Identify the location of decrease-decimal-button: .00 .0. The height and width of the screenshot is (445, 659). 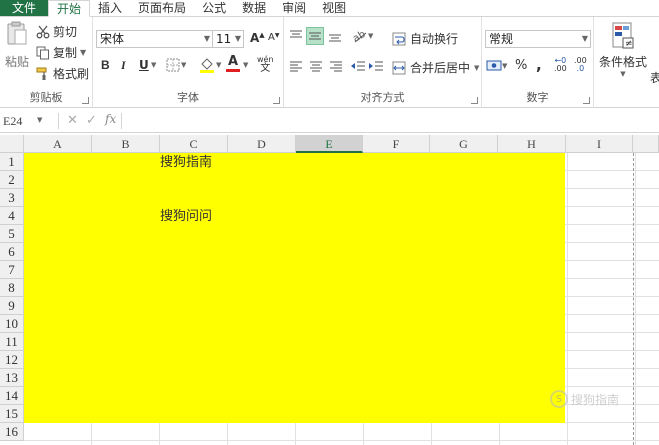
(580, 65).